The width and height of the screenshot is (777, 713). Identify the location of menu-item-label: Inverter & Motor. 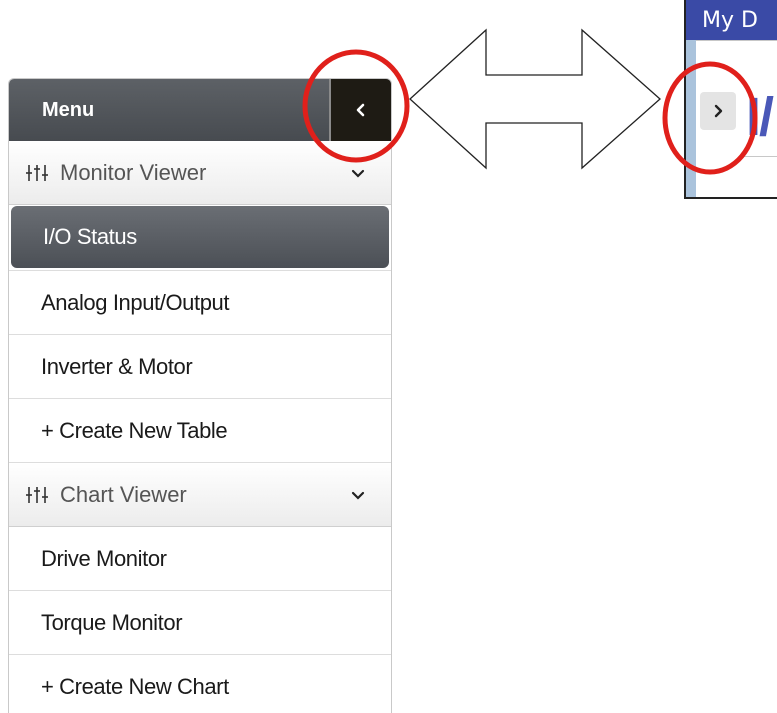
(117, 366).